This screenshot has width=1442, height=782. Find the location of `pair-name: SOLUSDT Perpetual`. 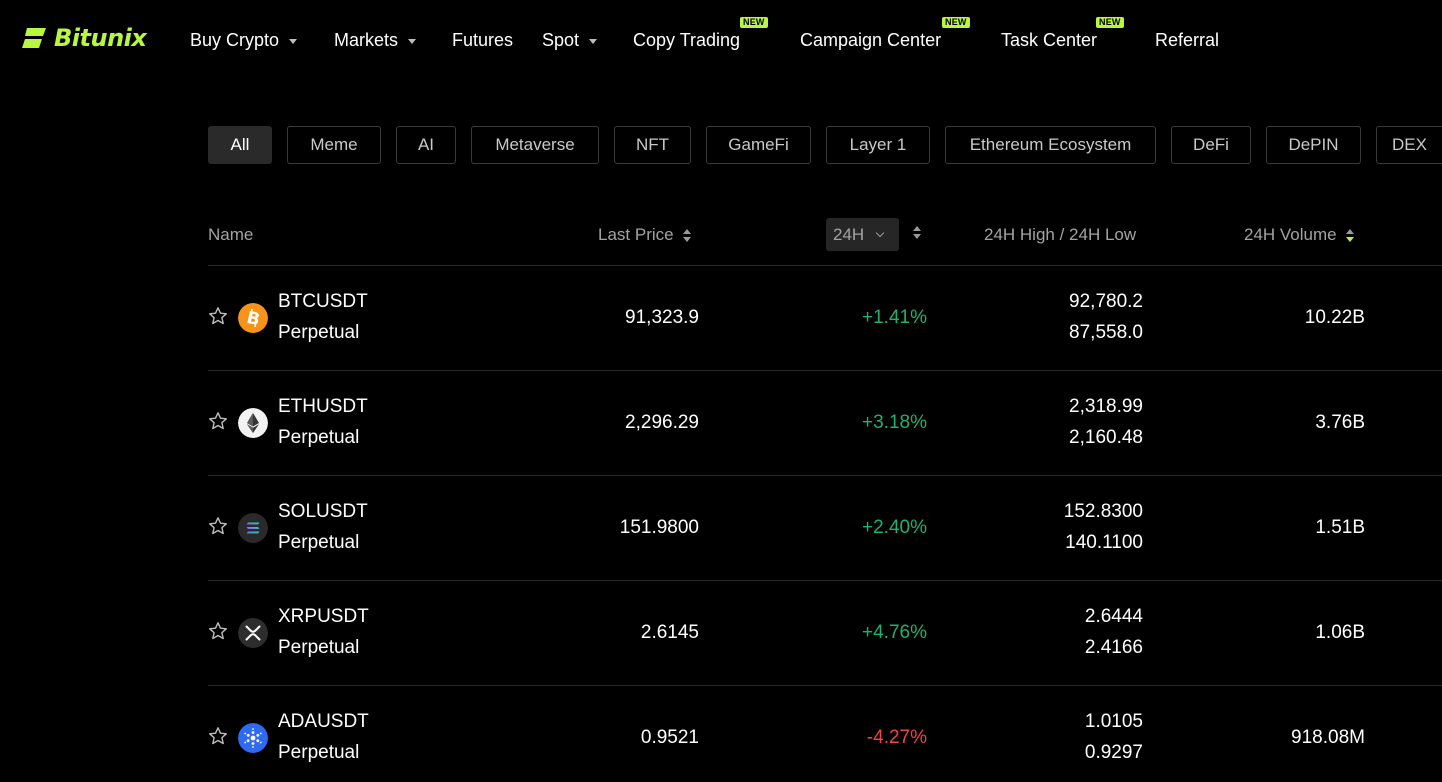

pair-name: SOLUSDT Perpetual is located at coordinates (323, 527).